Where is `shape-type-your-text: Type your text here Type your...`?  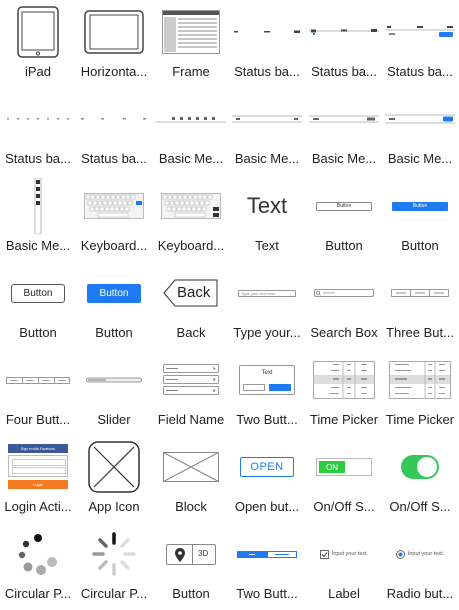
shape-type-your-text: Type your text here Type your... is located at coordinates (267, 304).